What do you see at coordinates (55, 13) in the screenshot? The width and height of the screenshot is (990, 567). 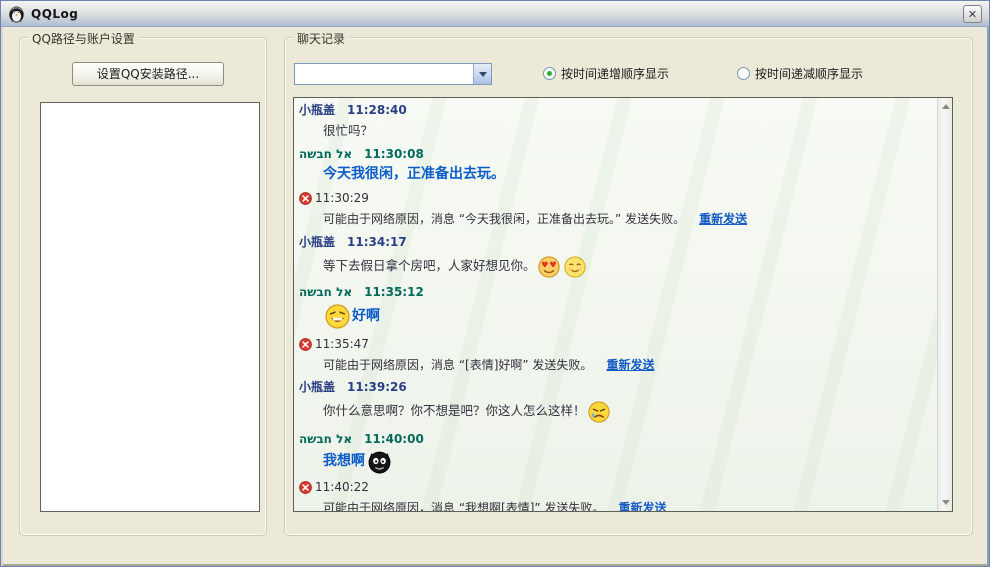 I see `window-title: QQLog` at bounding box center [55, 13].